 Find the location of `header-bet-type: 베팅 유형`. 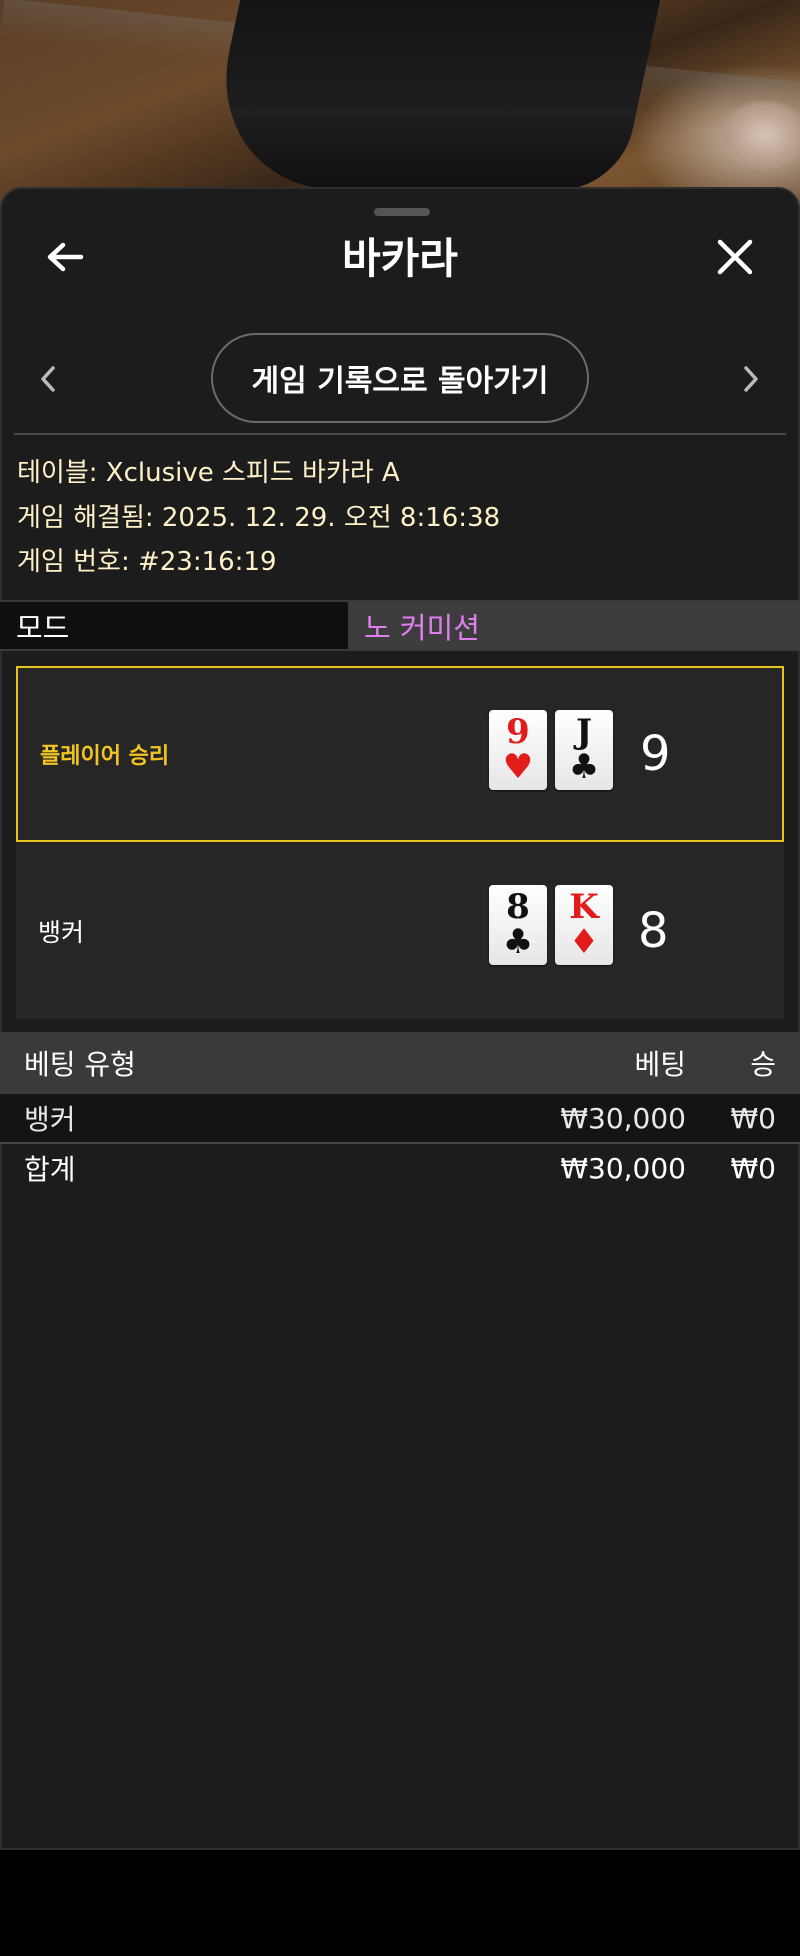

header-bet-type: 베팅 유형 is located at coordinates (80, 1064).